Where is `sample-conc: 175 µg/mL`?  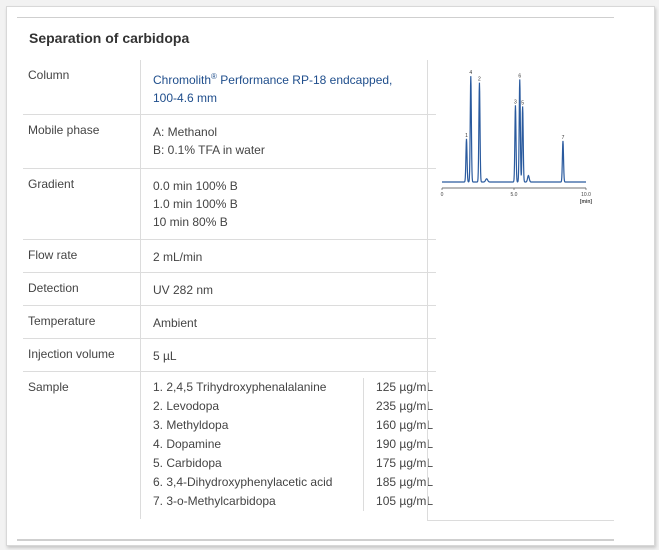
sample-conc: 175 µg/mL is located at coordinates (398, 463).